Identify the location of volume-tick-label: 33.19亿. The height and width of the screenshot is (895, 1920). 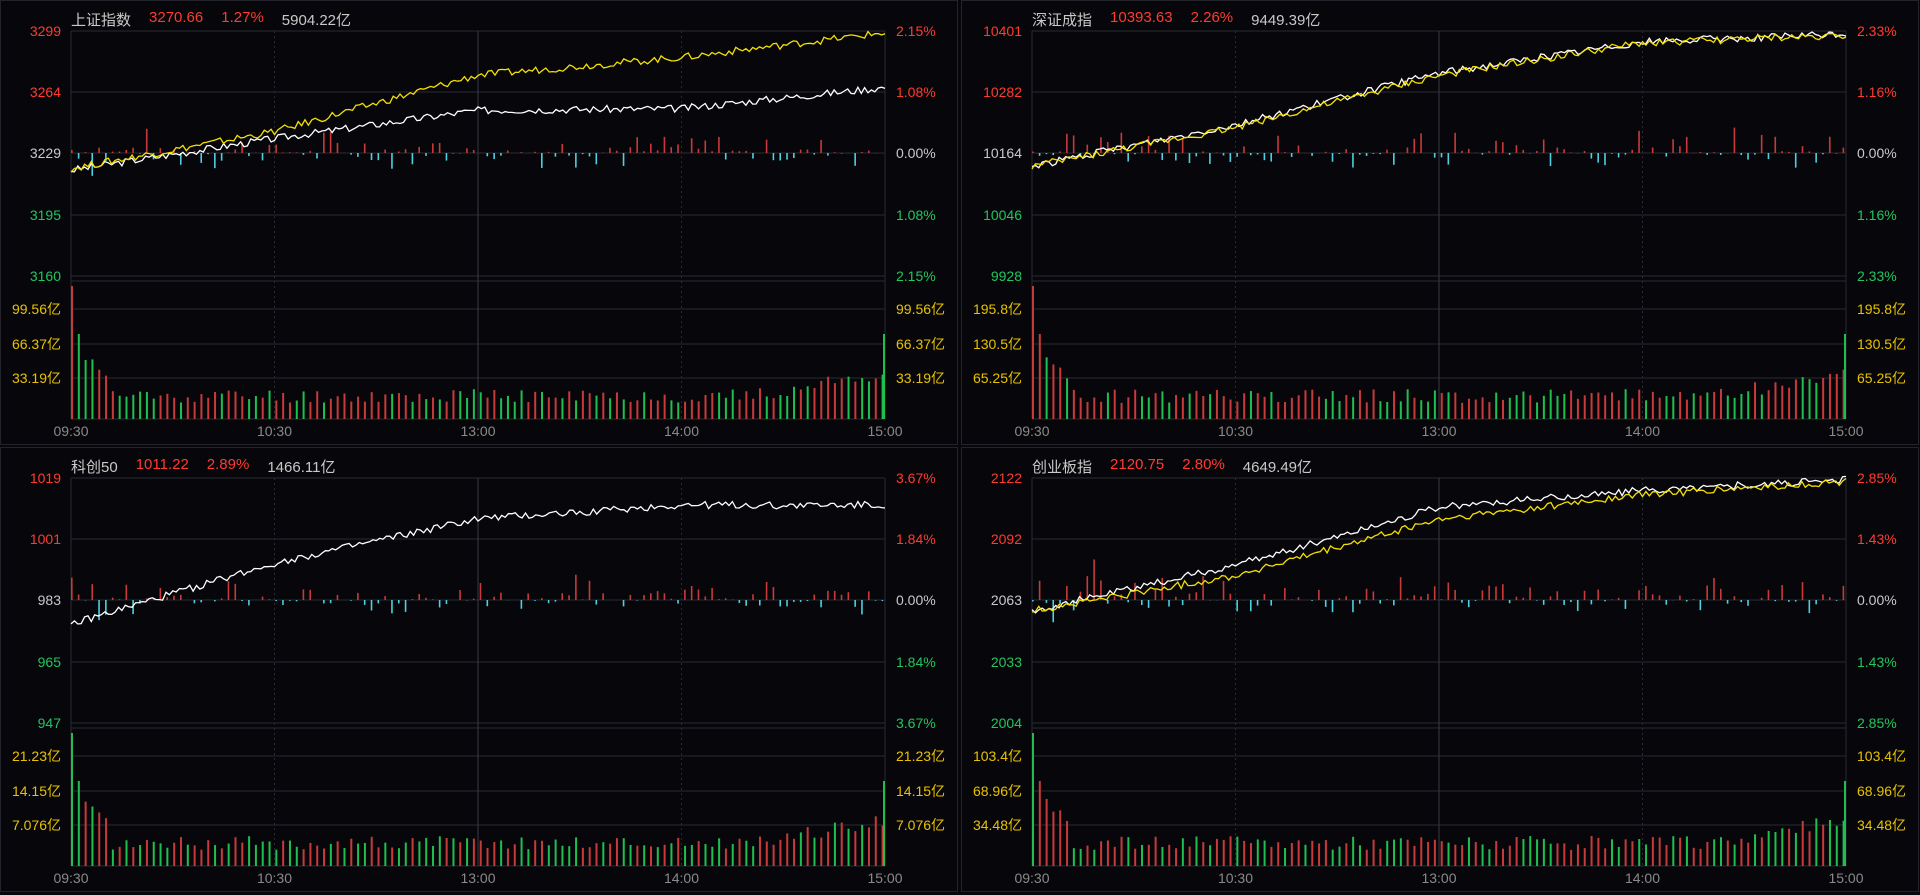
(36, 378).